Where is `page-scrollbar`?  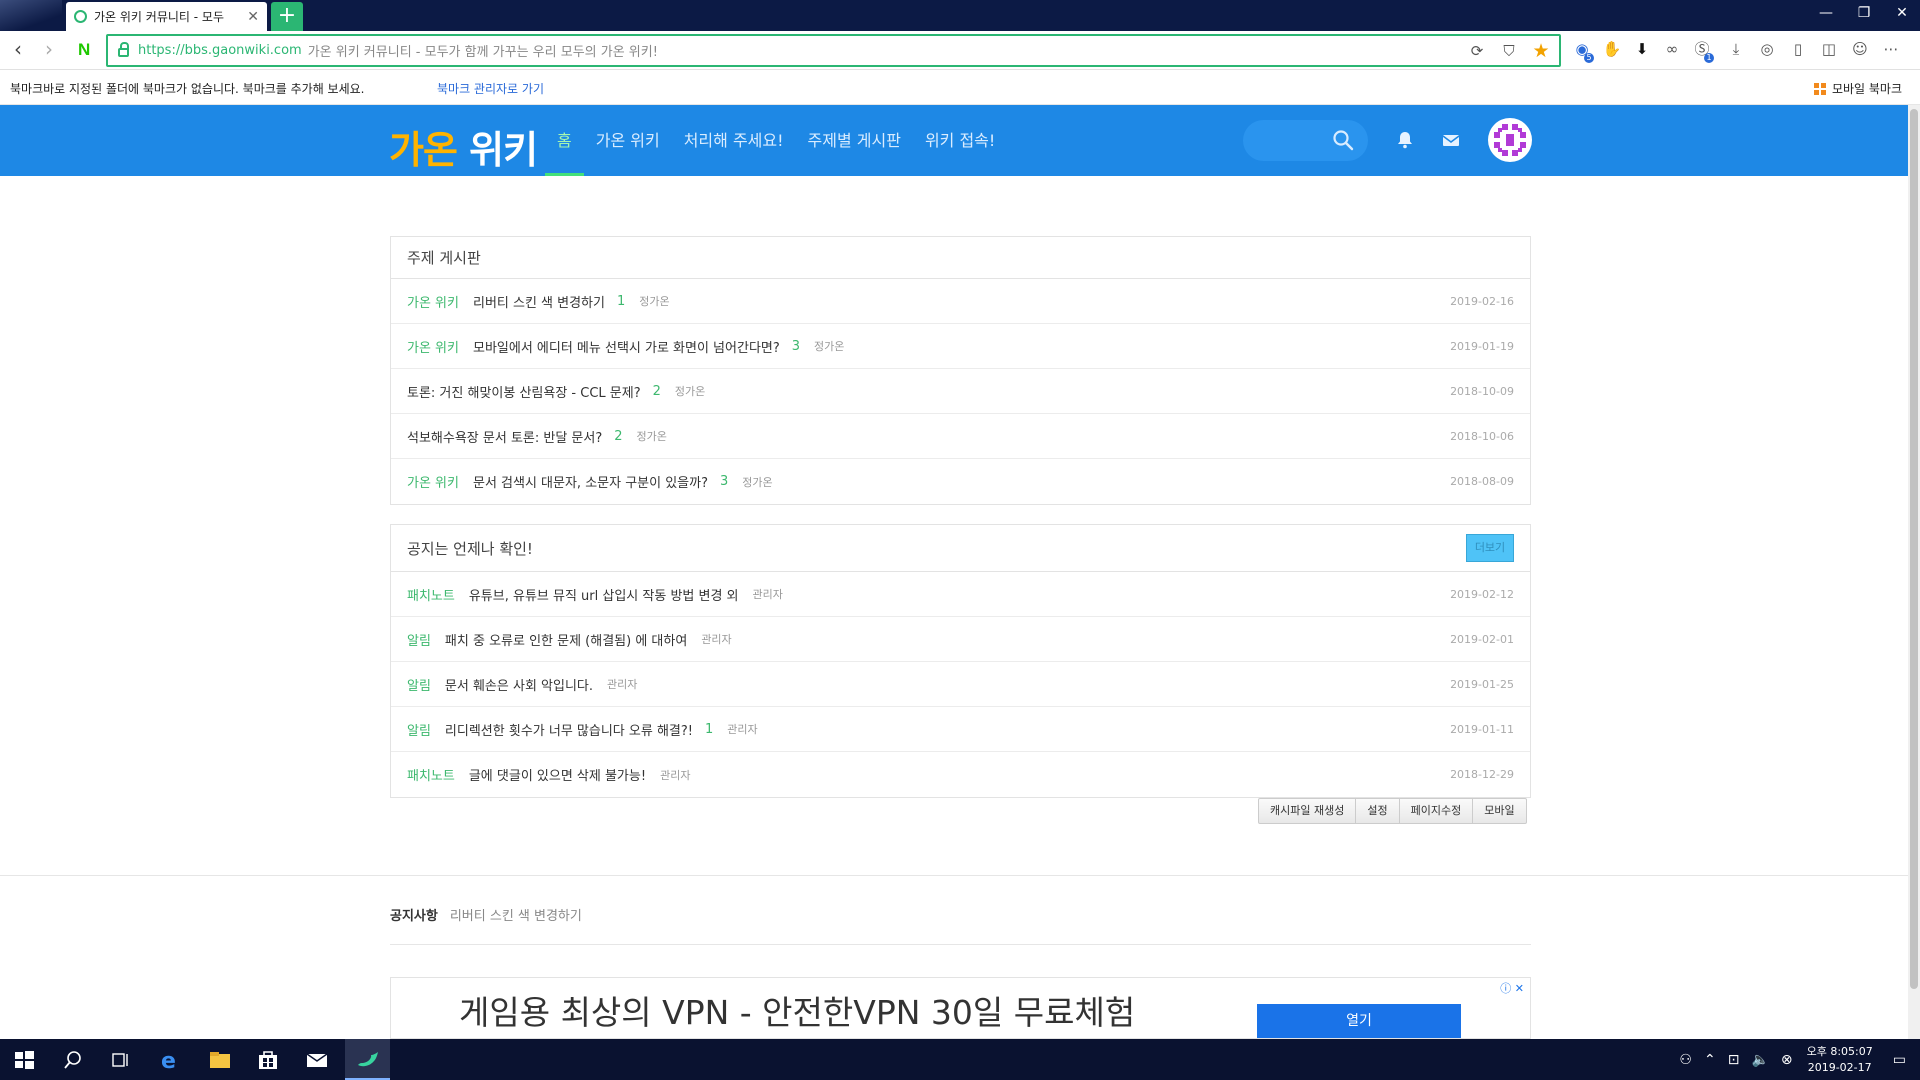
page-scrollbar is located at coordinates (1914, 572).